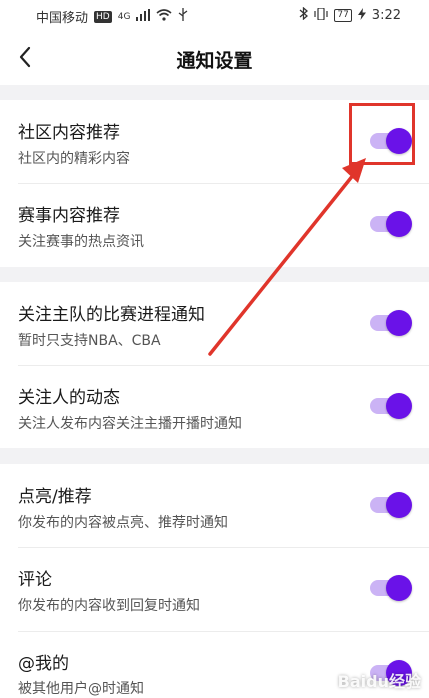 The height and width of the screenshot is (698, 429). I want to click on item-label: @我的, so click(43, 664).